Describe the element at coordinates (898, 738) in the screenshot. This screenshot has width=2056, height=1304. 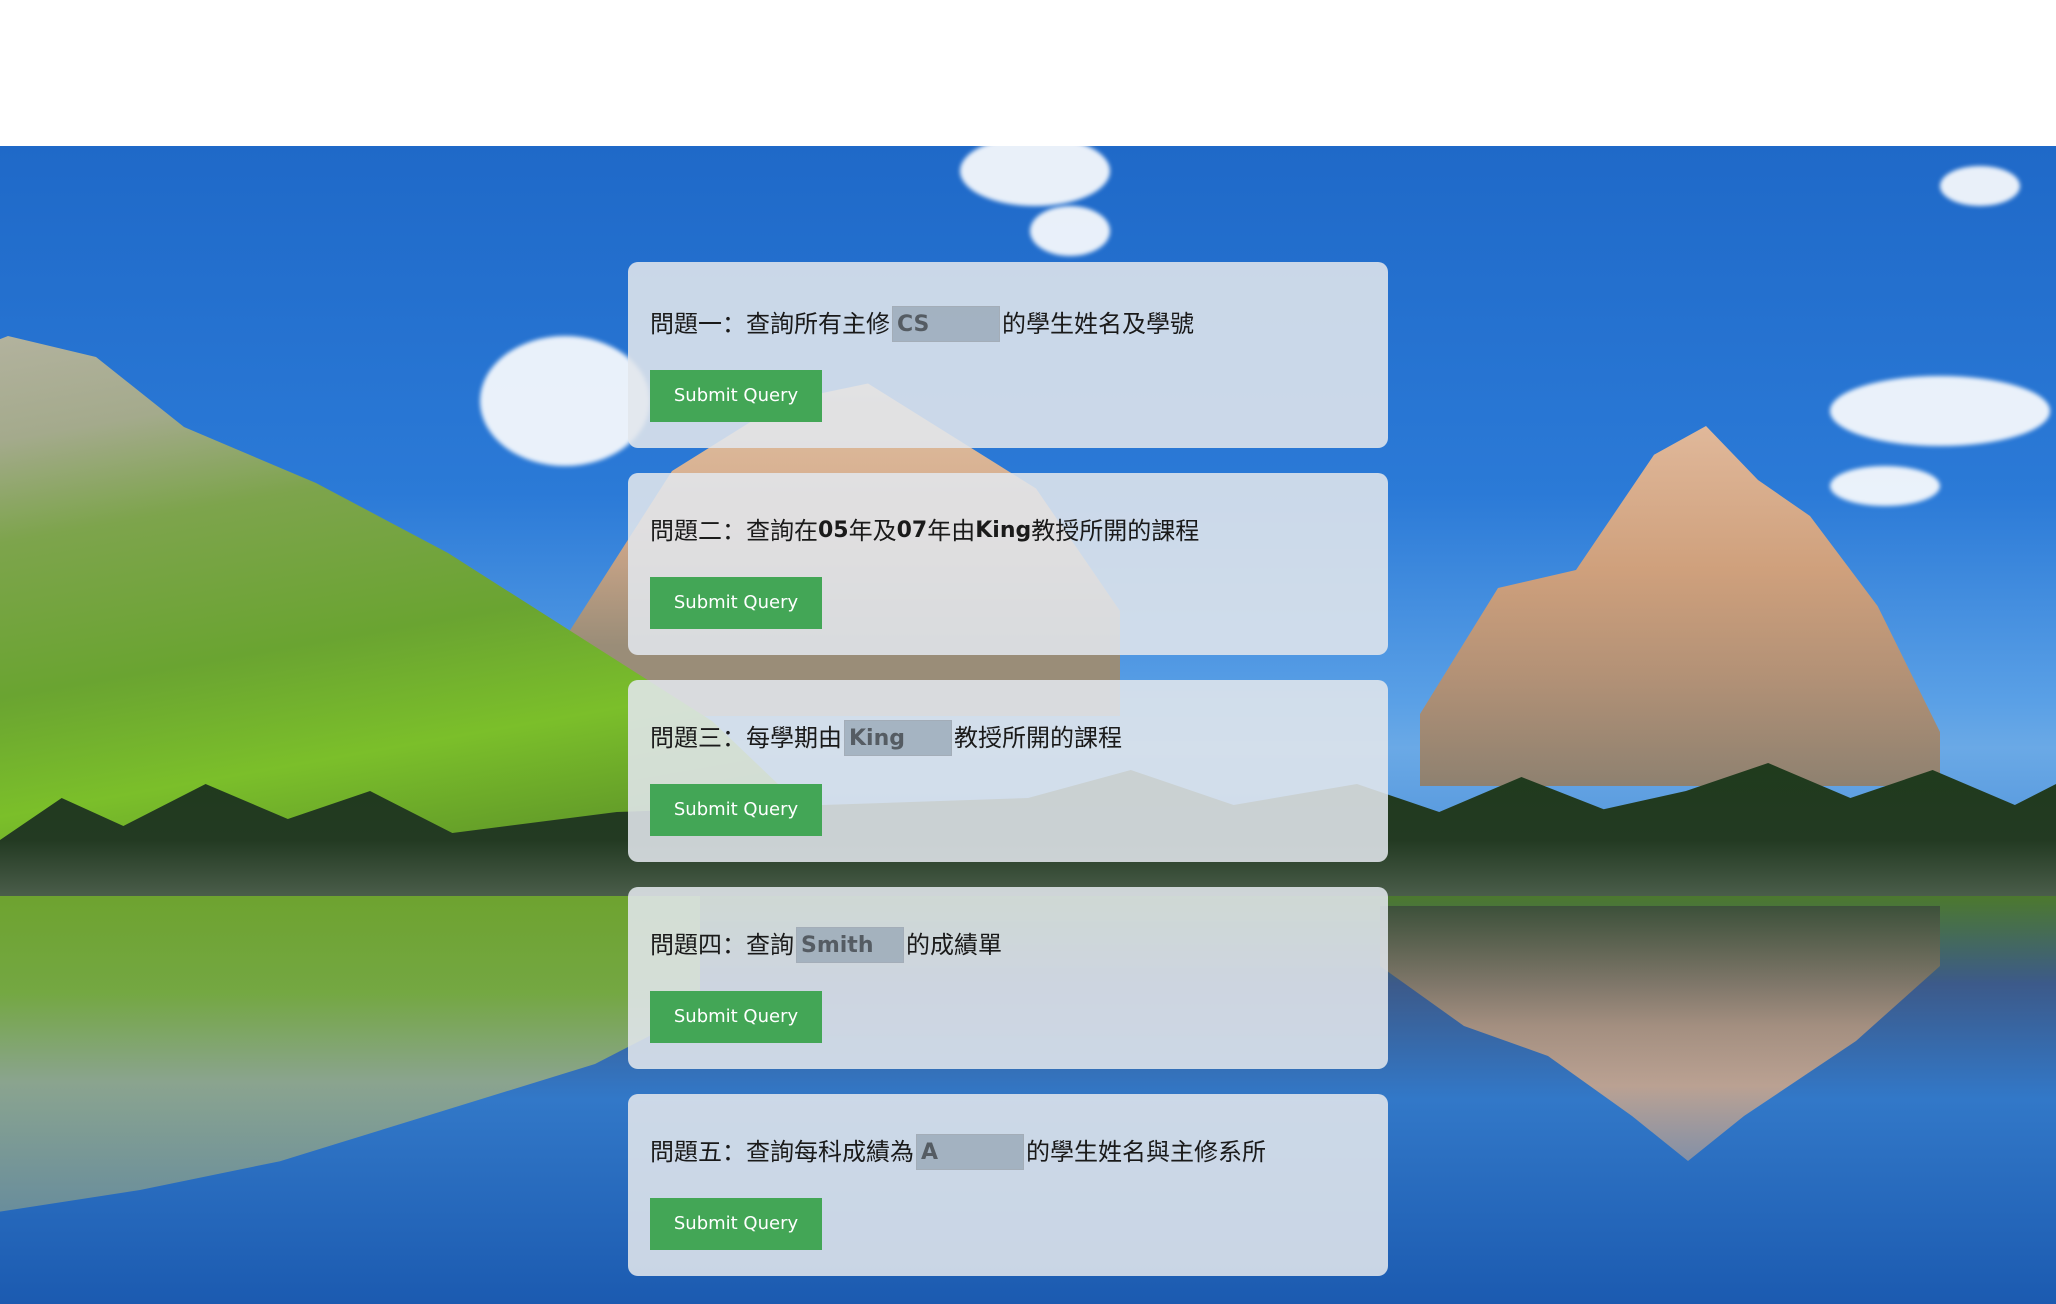
I see `query-3-professor-input` at that location.